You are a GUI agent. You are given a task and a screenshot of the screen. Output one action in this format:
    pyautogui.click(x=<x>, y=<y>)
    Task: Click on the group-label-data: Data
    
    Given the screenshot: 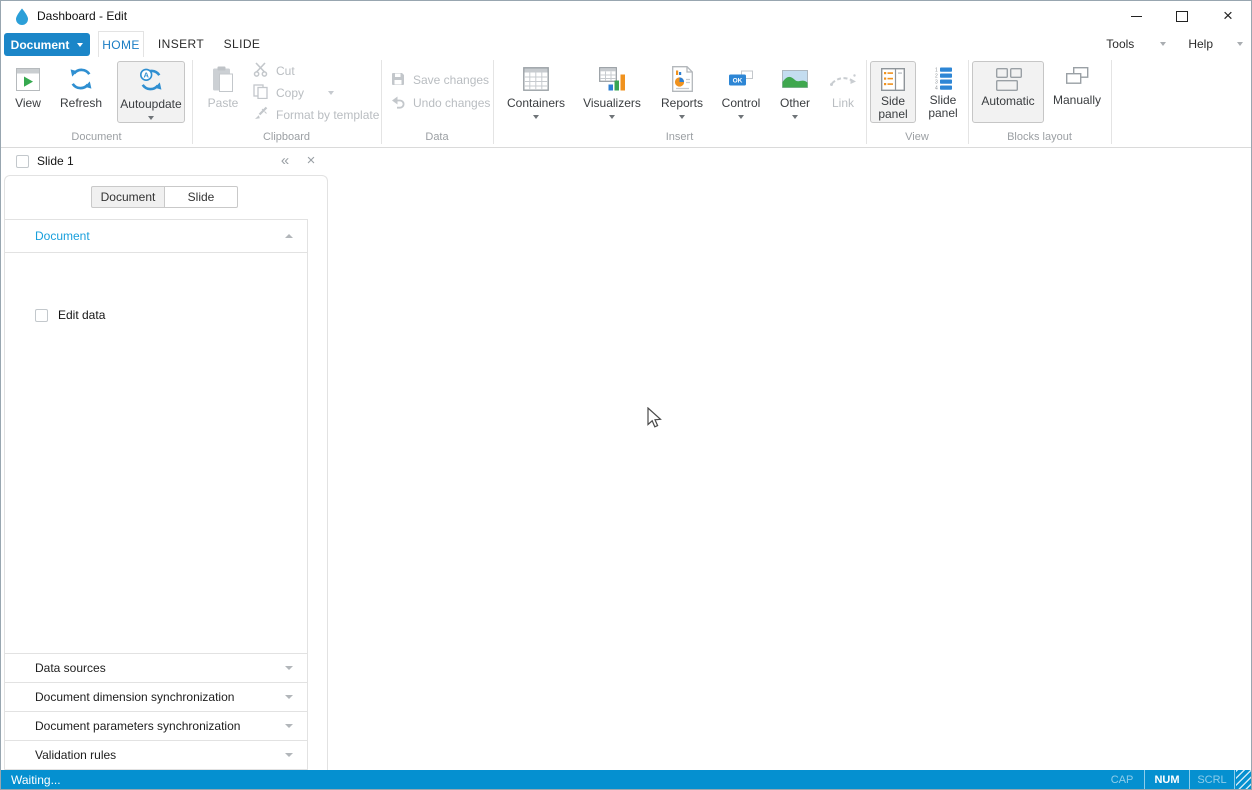 What is the action you would take?
    pyautogui.click(x=437, y=137)
    